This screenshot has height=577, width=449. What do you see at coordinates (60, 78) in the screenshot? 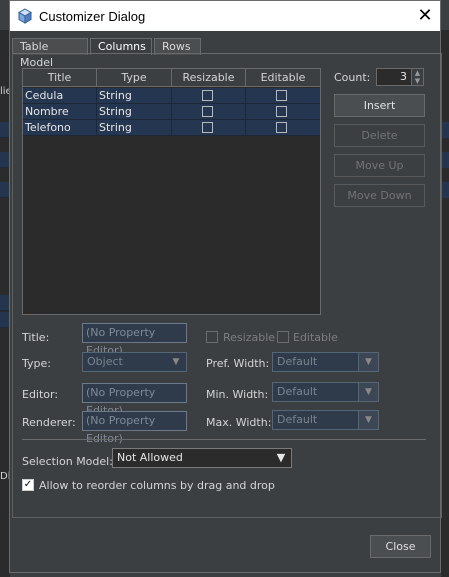
I see `column-header-title: Title` at bounding box center [60, 78].